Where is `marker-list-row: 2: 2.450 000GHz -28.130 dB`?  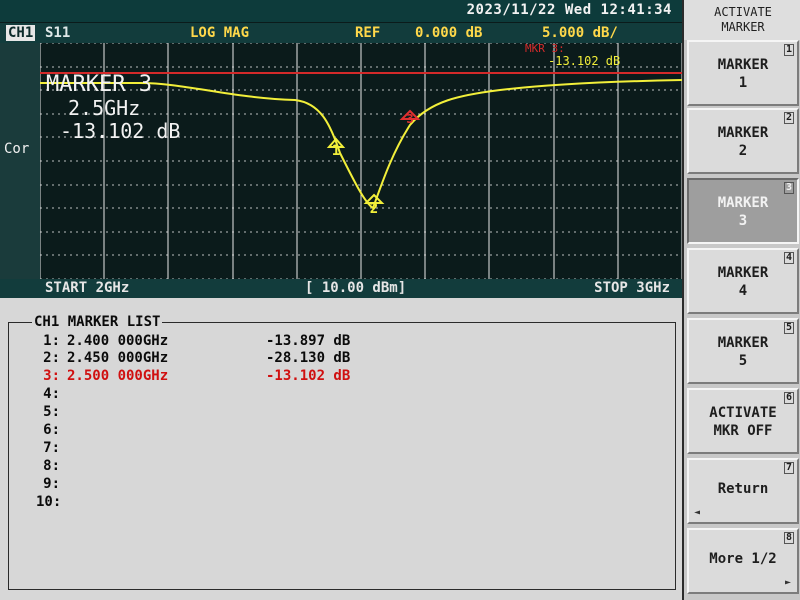
marker-list-row: 2: 2.450 000GHz -28.130 dB is located at coordinates (341, 359).